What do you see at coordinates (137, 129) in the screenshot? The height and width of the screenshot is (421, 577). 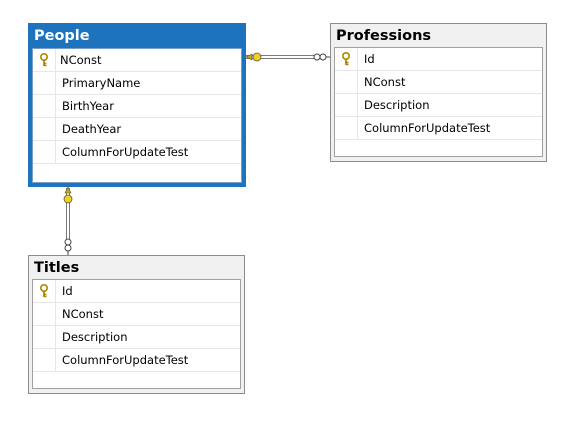 I see `column-row: DeathYear` at bounding box center [137, 129].